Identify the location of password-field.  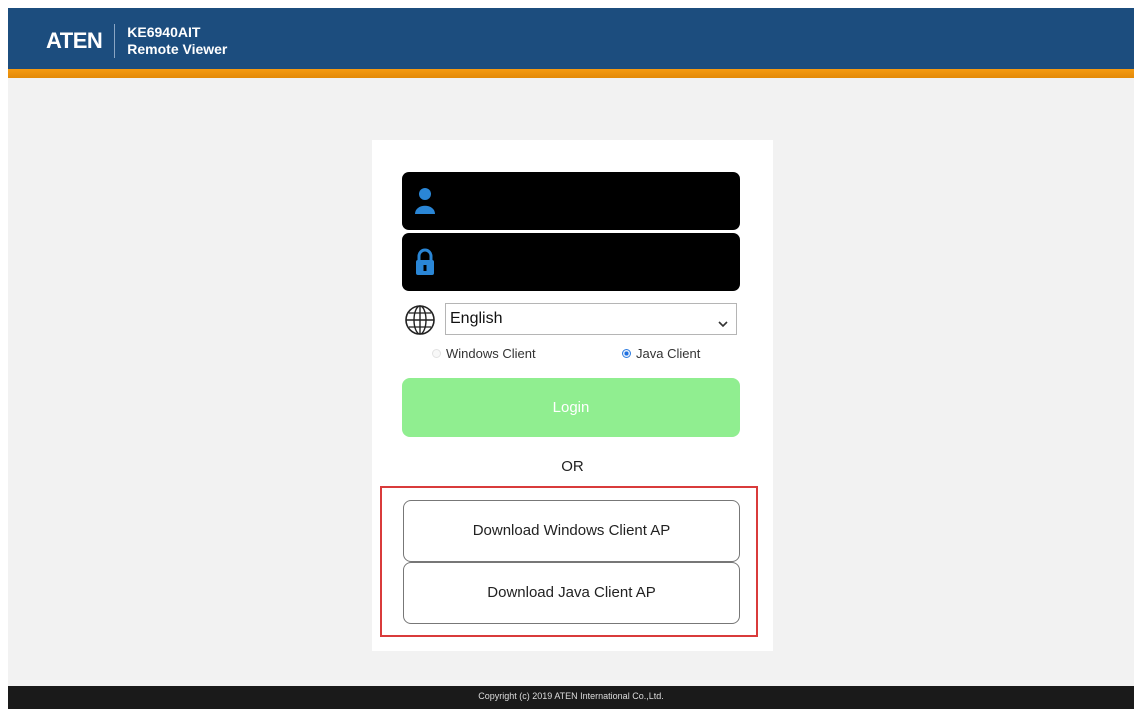
(571, 262).